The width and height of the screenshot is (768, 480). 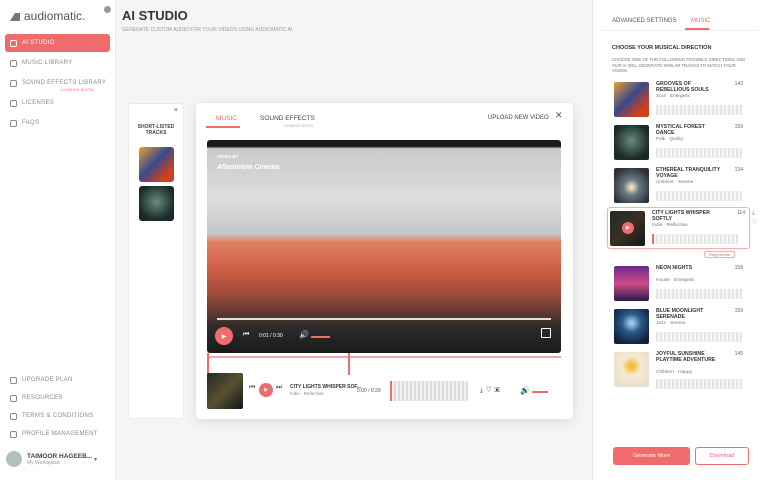 I want to click on play-button: ▶, so click(x=224, y=336).